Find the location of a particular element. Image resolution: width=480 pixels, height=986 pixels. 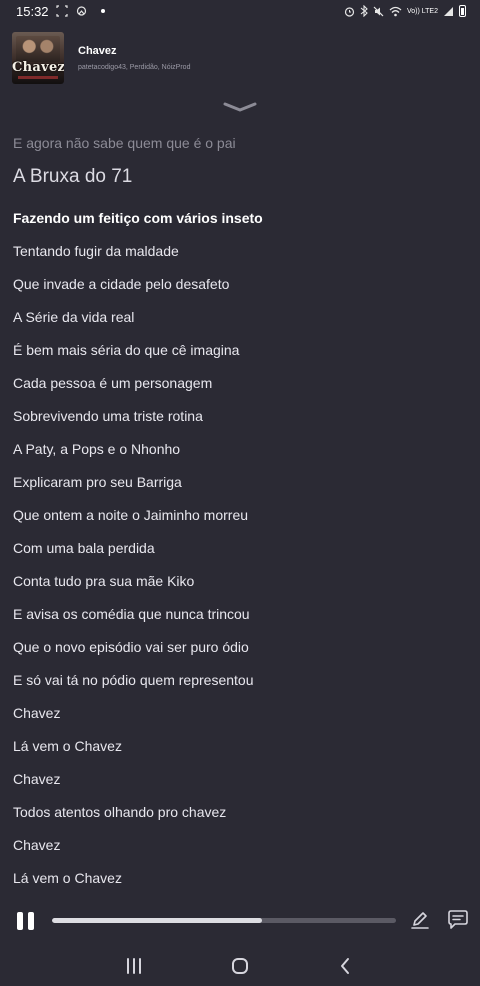

recents-icon is located at coordinates (134, 966).